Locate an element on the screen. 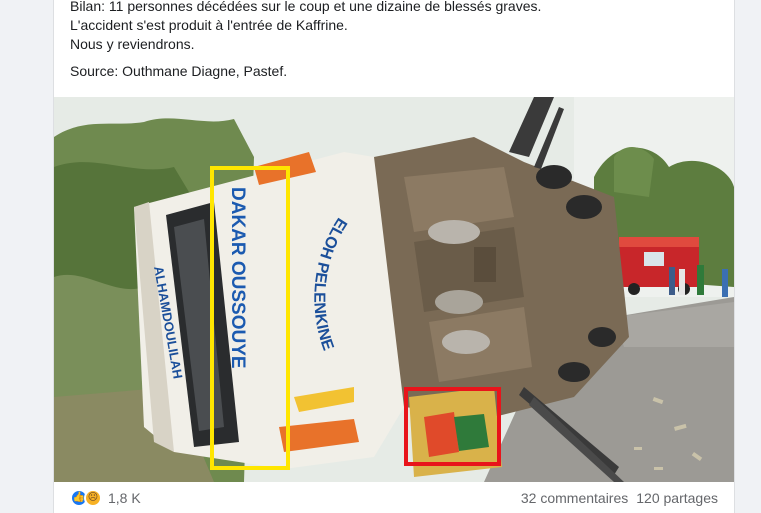 The image size is (761, 513). reaction-count: 1,8 K is located at coordinates (124, 498).